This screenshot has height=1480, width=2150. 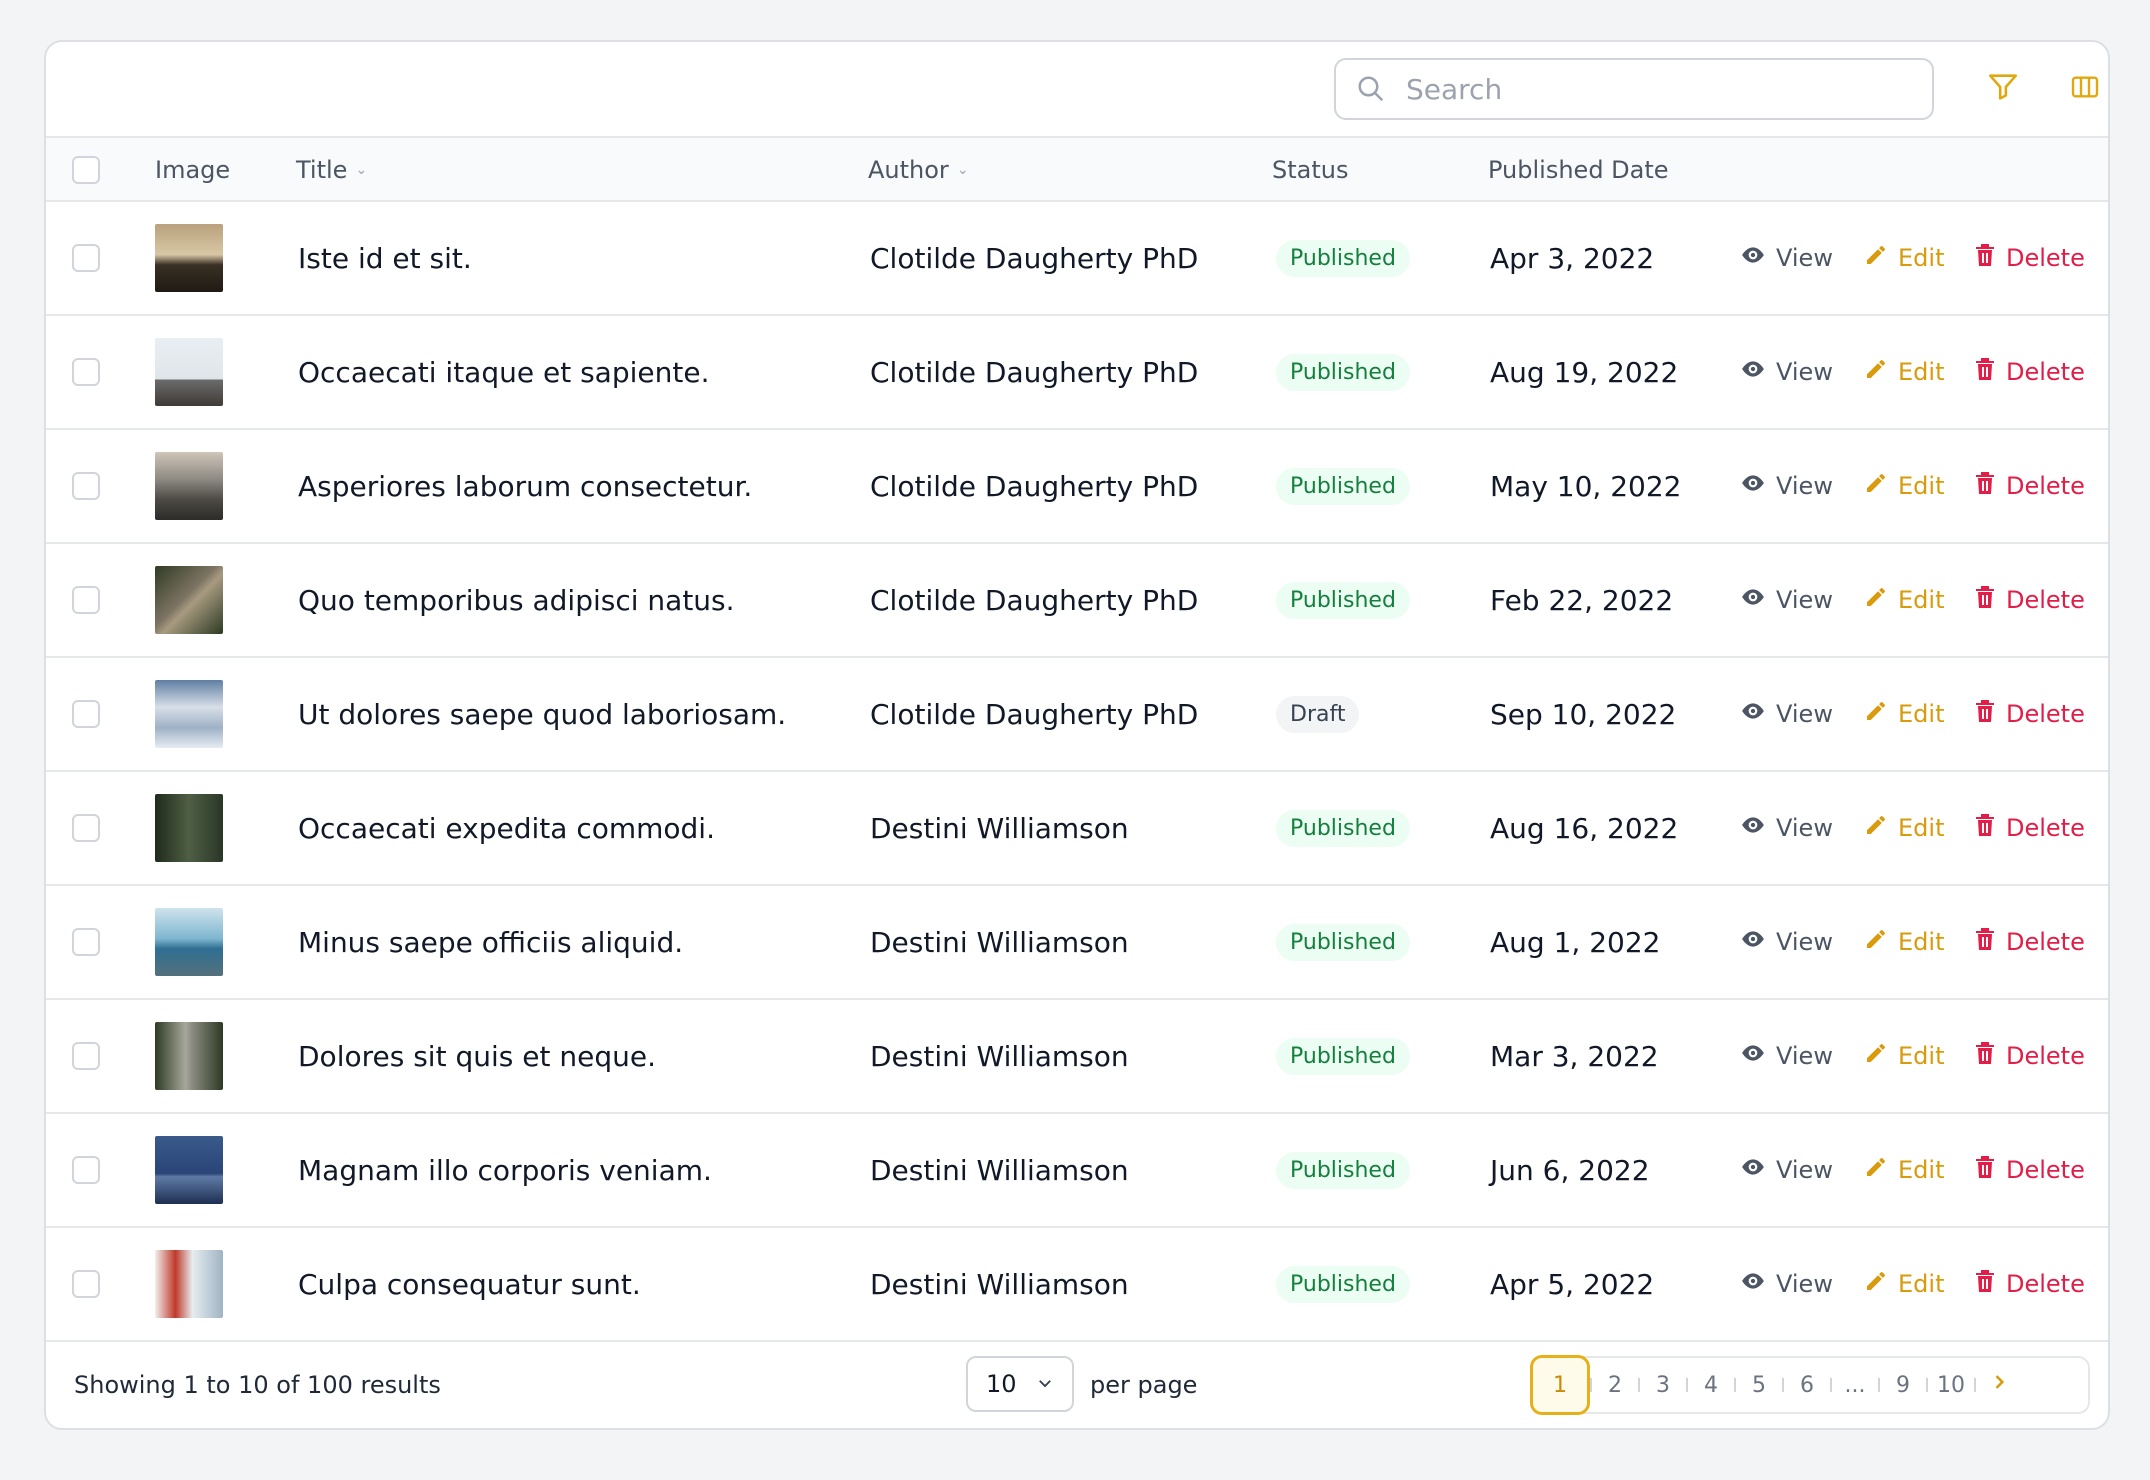 I want to click on edit-label: Edit, so click(x=1921, y=714).